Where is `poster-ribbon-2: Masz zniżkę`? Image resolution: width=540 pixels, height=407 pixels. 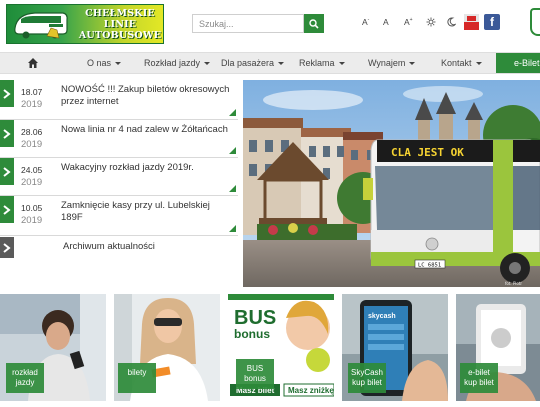
poster-ribbon-2: Masz zniżkę is located at coordinates (311, 390).